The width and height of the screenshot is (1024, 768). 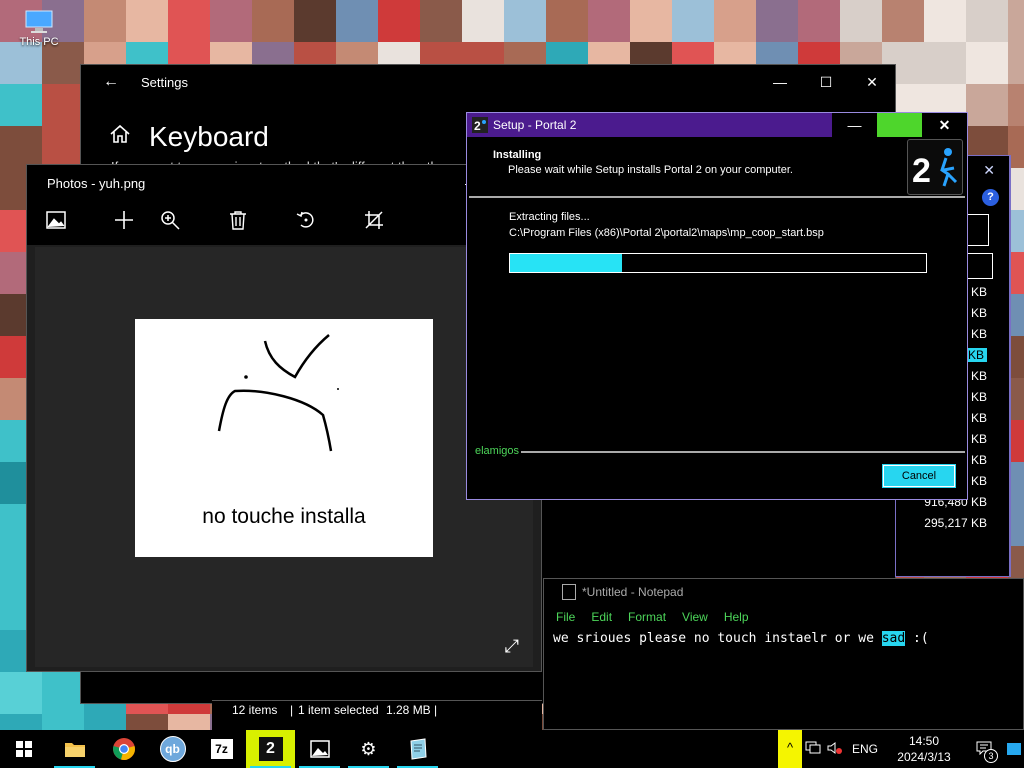 What do you see at coordinates (736, 617) in the screenshot?
I see `menu-help: Help` at bounding box center [736, 617].